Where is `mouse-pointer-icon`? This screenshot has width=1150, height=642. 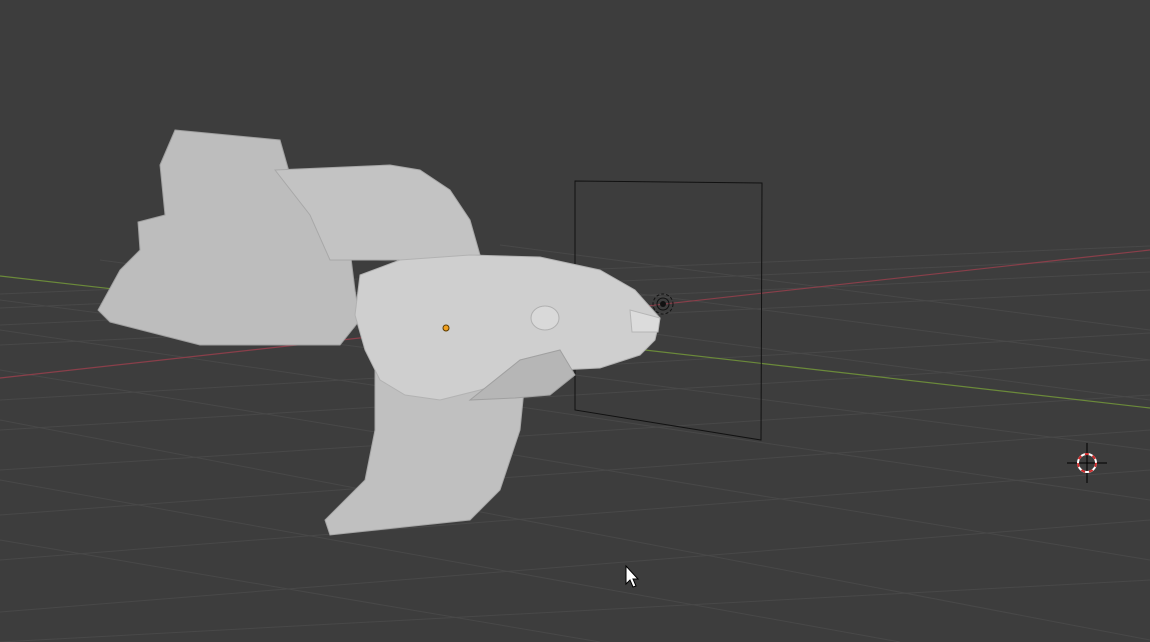
mouse-pointer-icon is located at coordinates (632, 576).